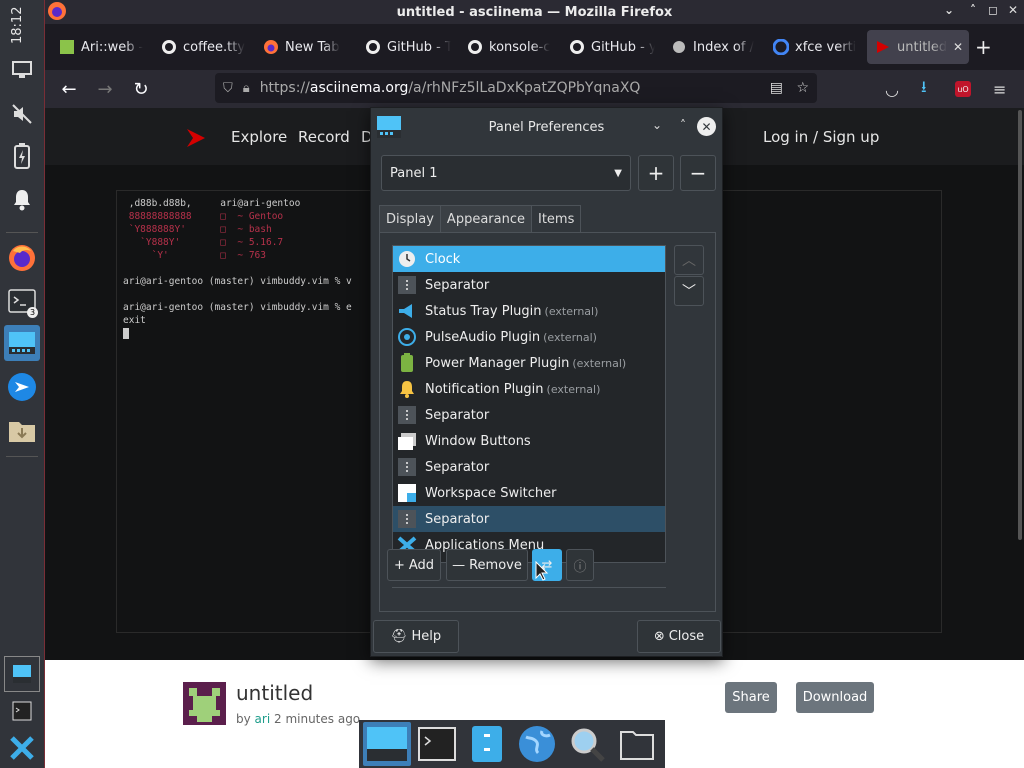 The height and width of the screenshot is (768, 1024). Describe the element at coordinates (22, 301) in the screenshot. I see `terminal-launcher-icon: 3` at that location.